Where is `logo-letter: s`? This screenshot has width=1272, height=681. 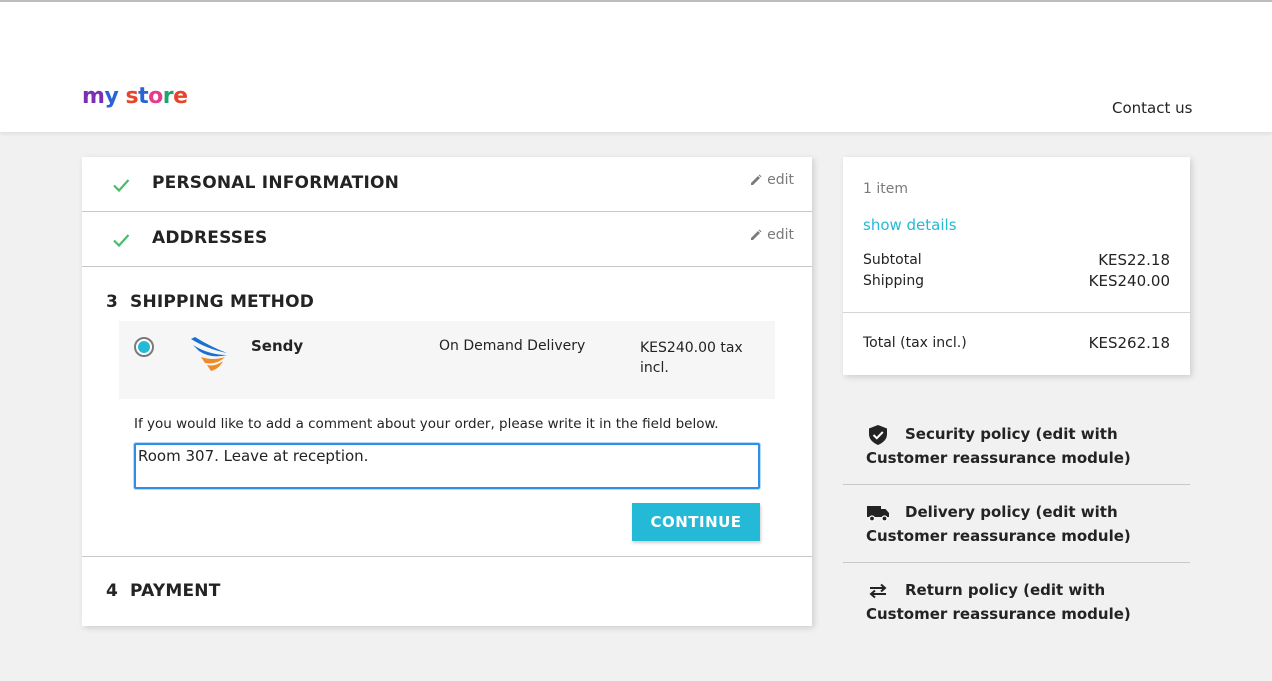
logo-letter: s is located at coordinates (132, 96).